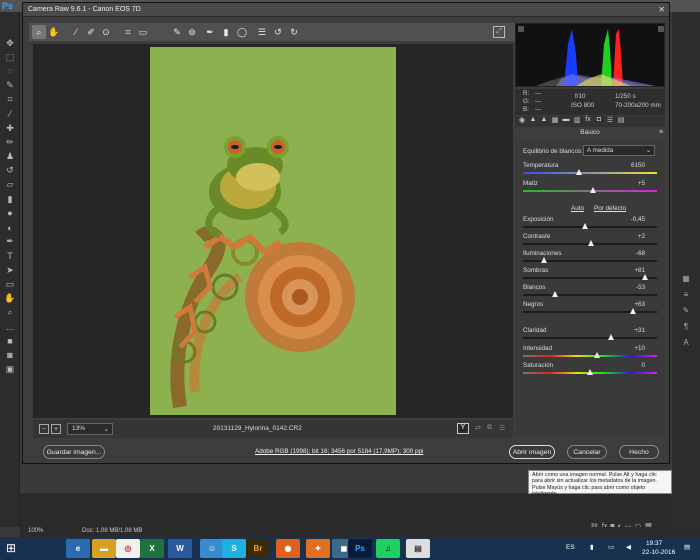 The height and width of the screenshot is (560, 700). I want to click on tab-hsl-icon: ▦, so click(555, 121).